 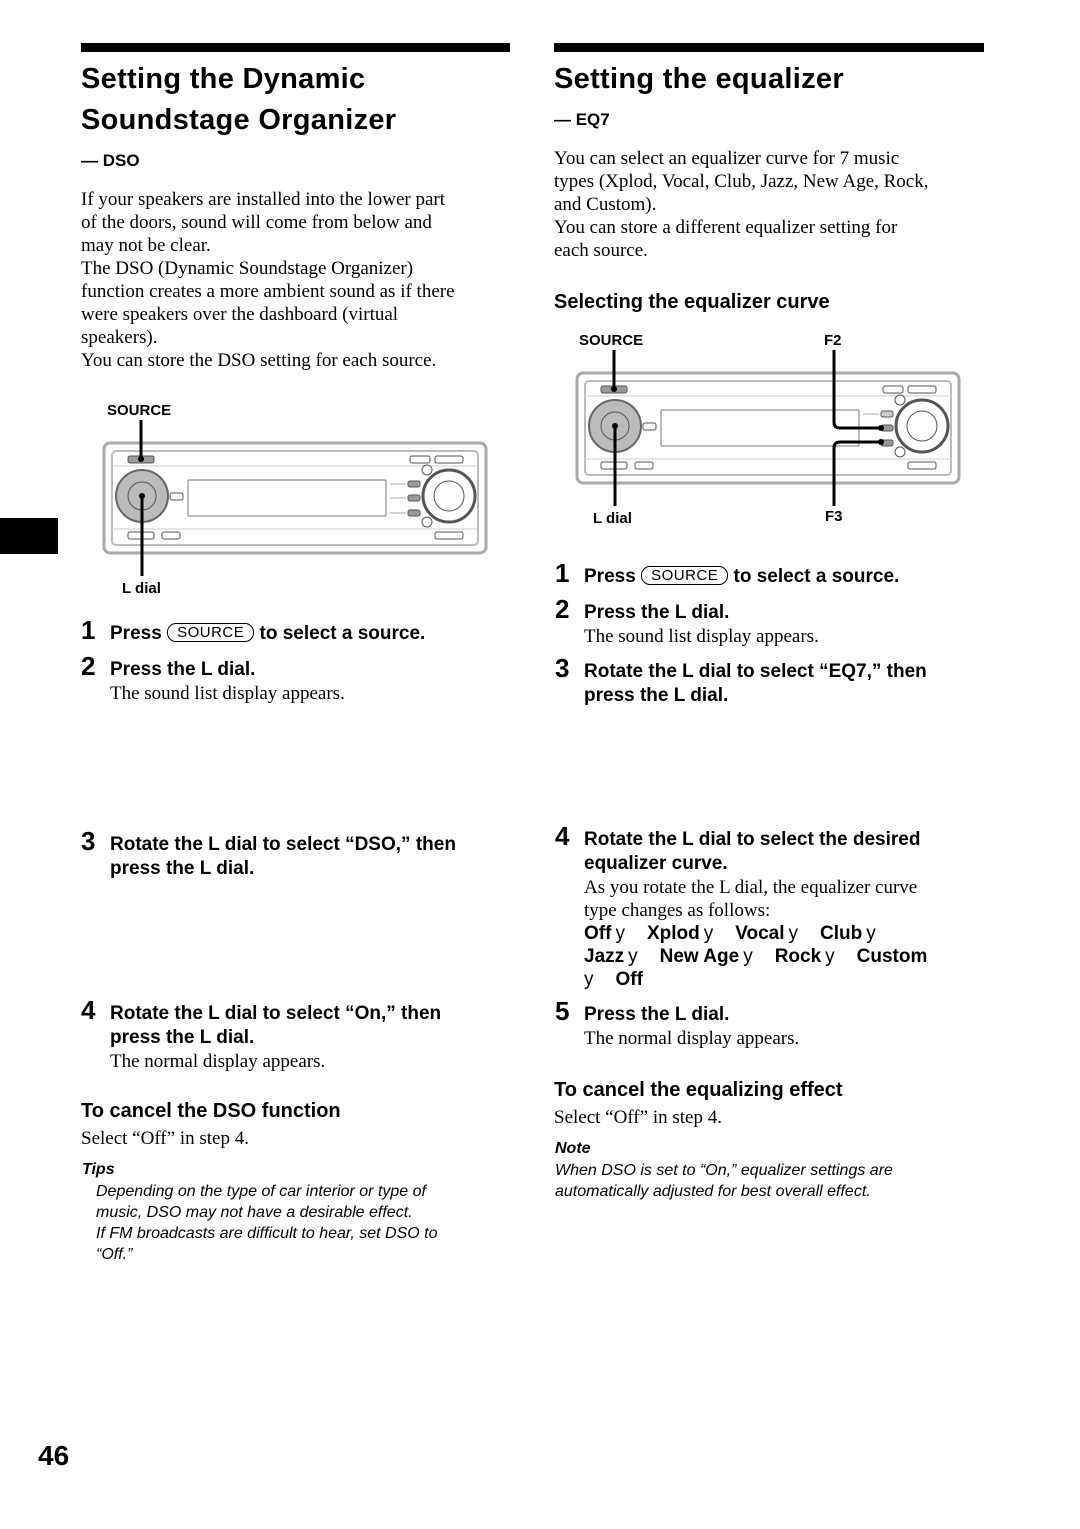 I want to click on eq-option: Xplod, so click(x=673, y=933).